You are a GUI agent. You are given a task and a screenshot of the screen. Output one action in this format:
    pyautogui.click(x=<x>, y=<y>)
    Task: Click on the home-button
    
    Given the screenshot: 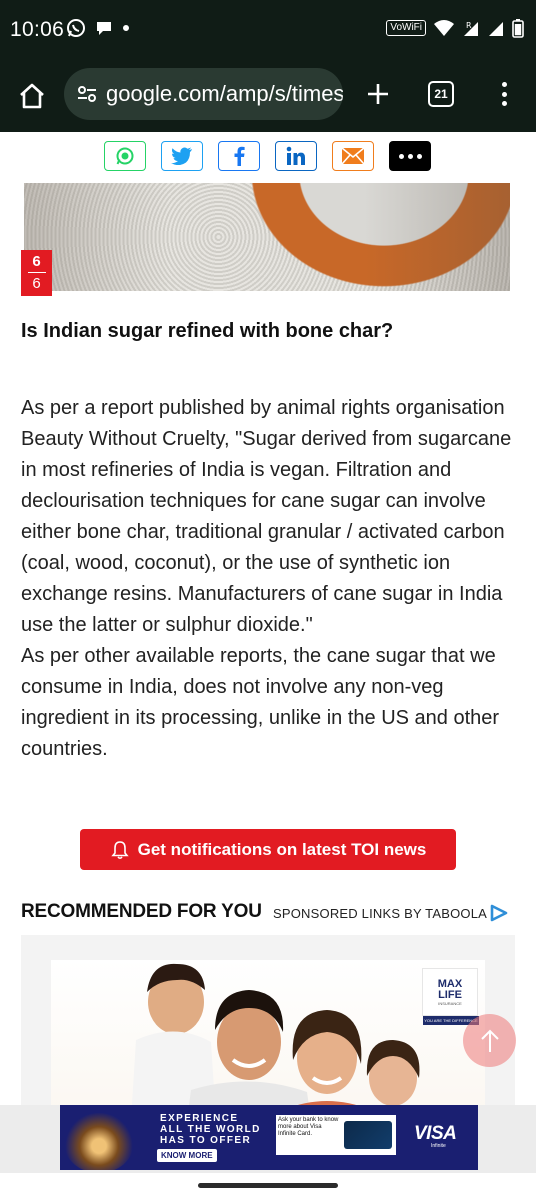 What is the action you would take?
    pyautogui.click(x=32, y=96)
    